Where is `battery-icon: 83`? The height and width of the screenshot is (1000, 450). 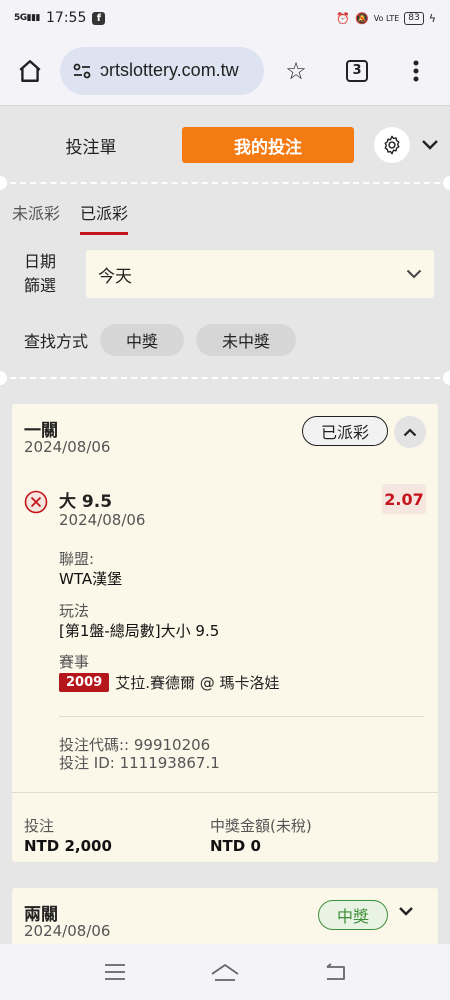 battery-icon: 83 is located at coordinates (414, 18).